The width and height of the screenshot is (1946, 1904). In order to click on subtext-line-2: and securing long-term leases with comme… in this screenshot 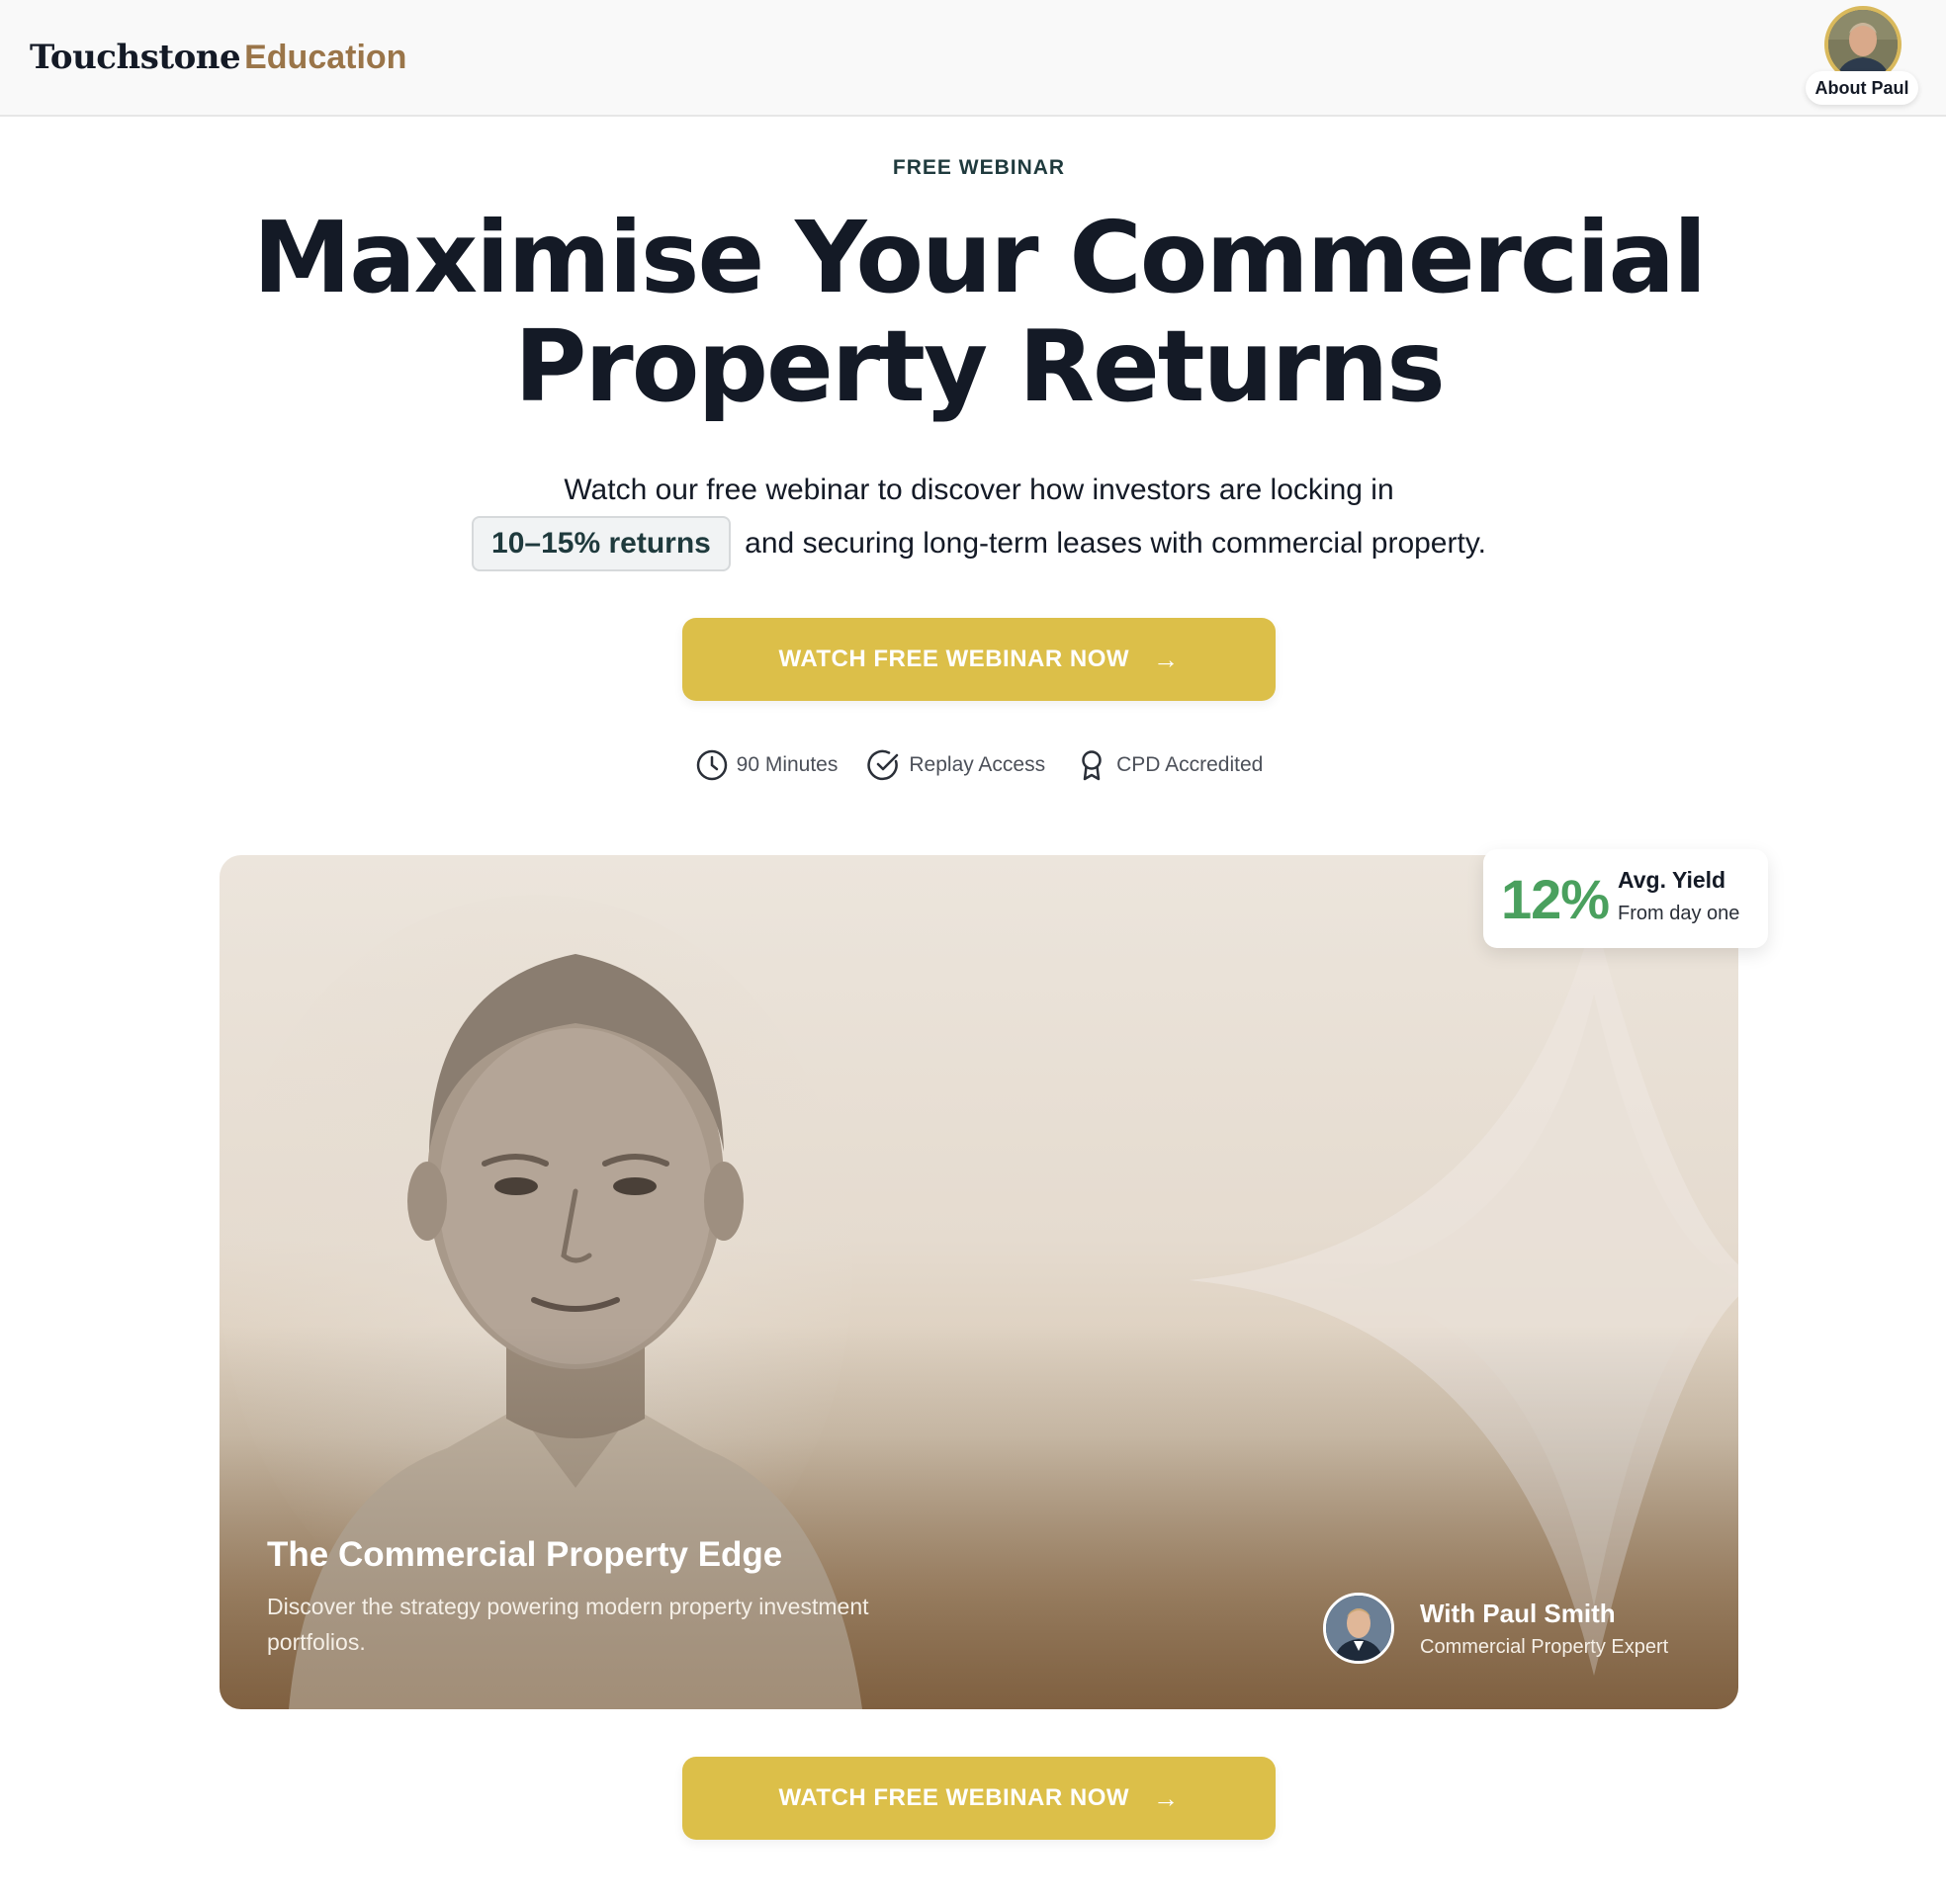, I will do `click(1111, 543)`.